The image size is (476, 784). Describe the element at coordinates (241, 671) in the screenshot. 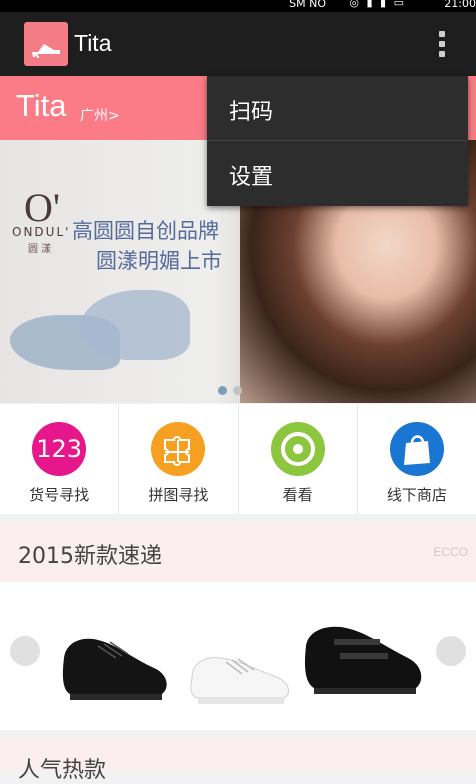

I see `product-shoe-white-lace` at that location.